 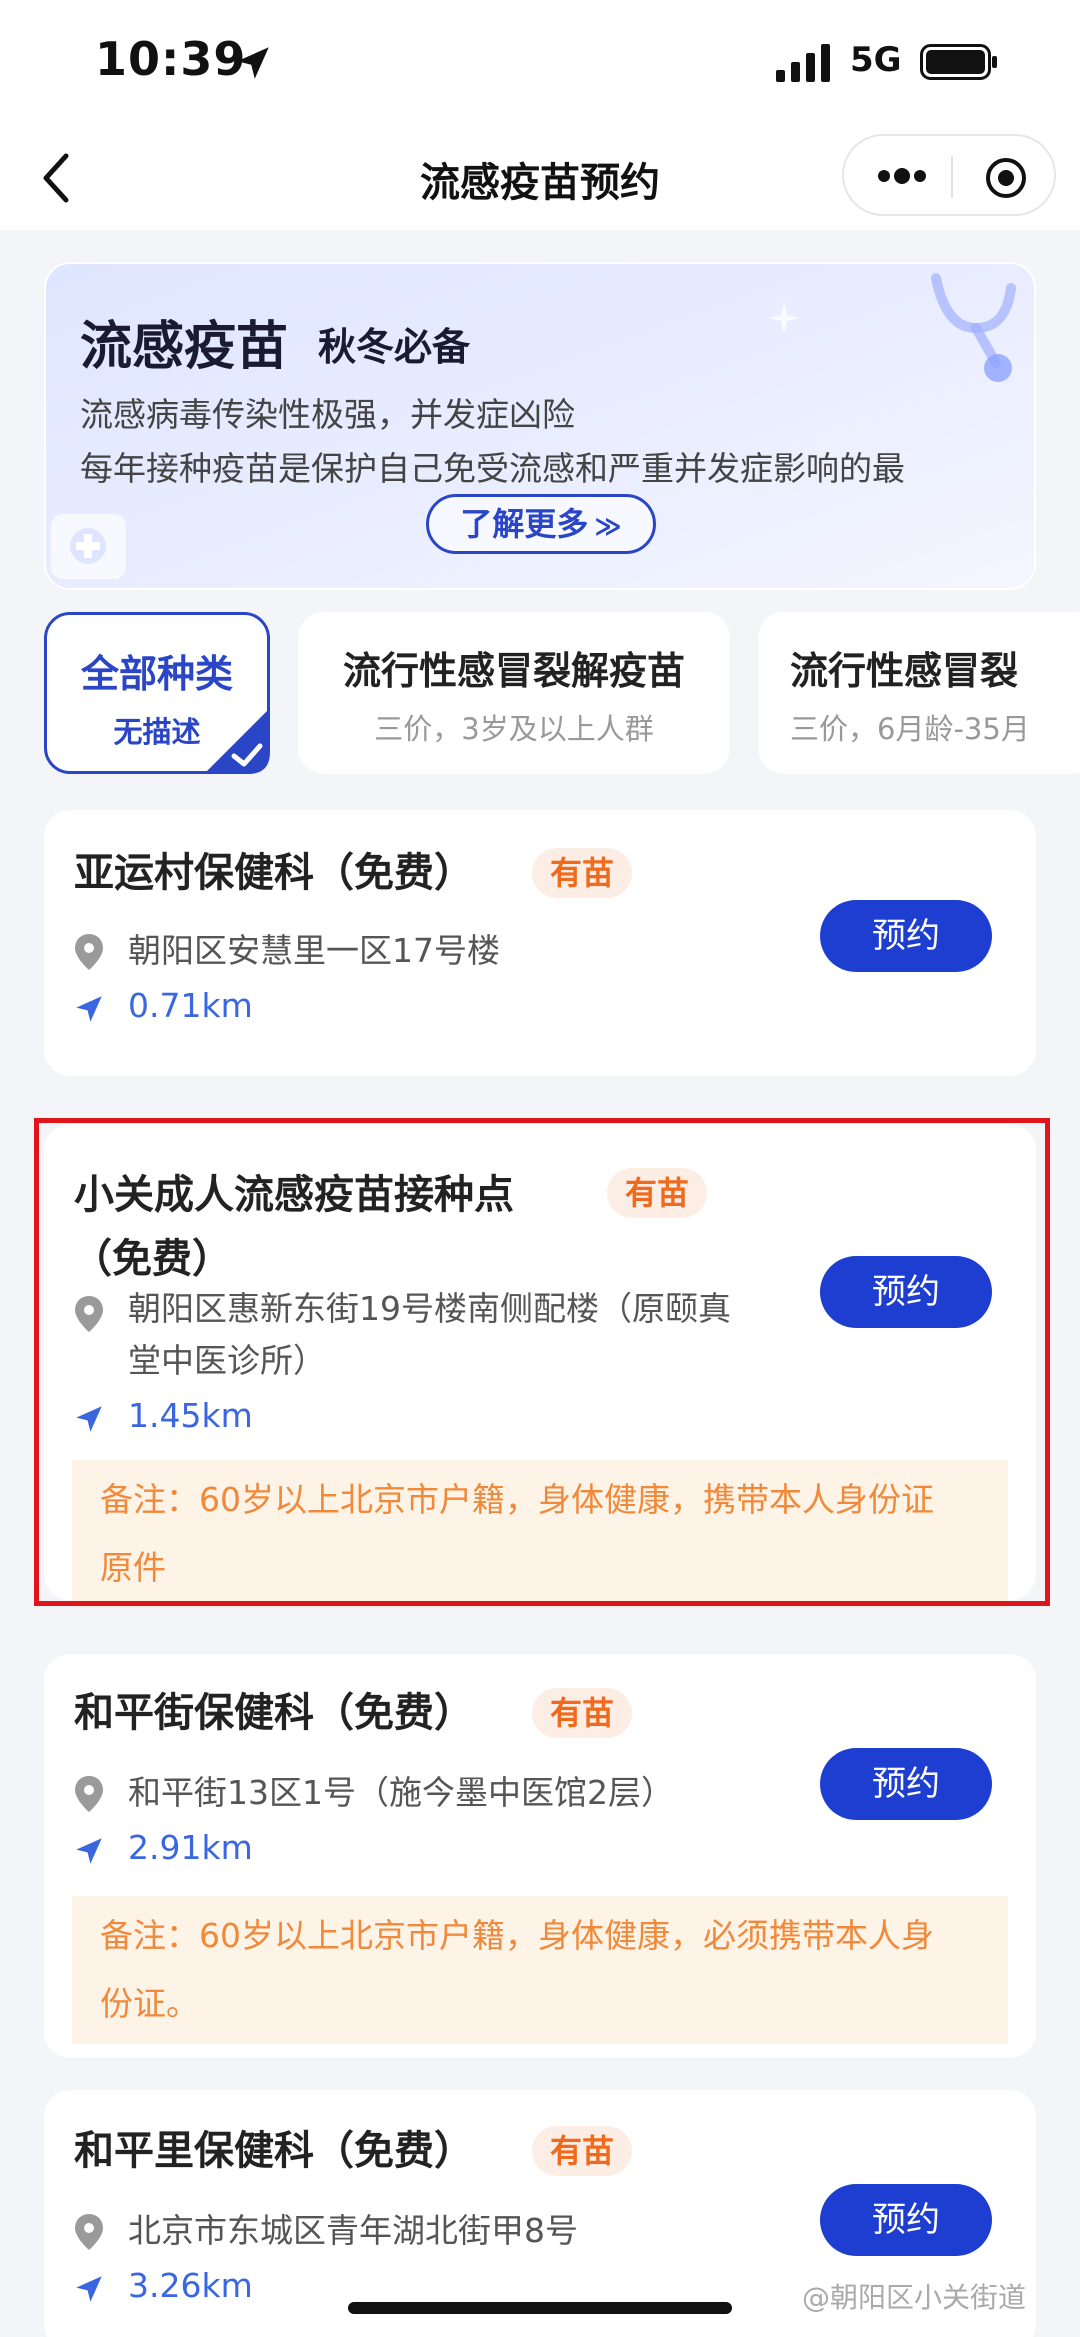 I want to click on battery-icon, so click(x=958, y=62).